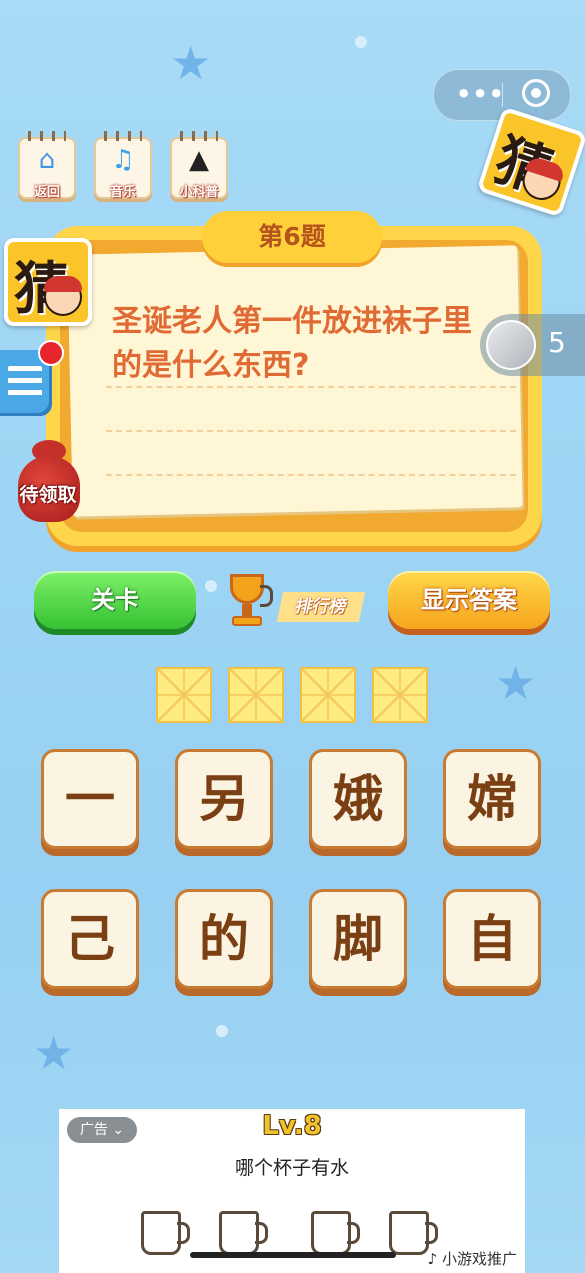 This screenshot has width=585, height=1273. Describe the element at coordinates (199, 192) in the screenshot. I see `science-label: 小科普` at that location.